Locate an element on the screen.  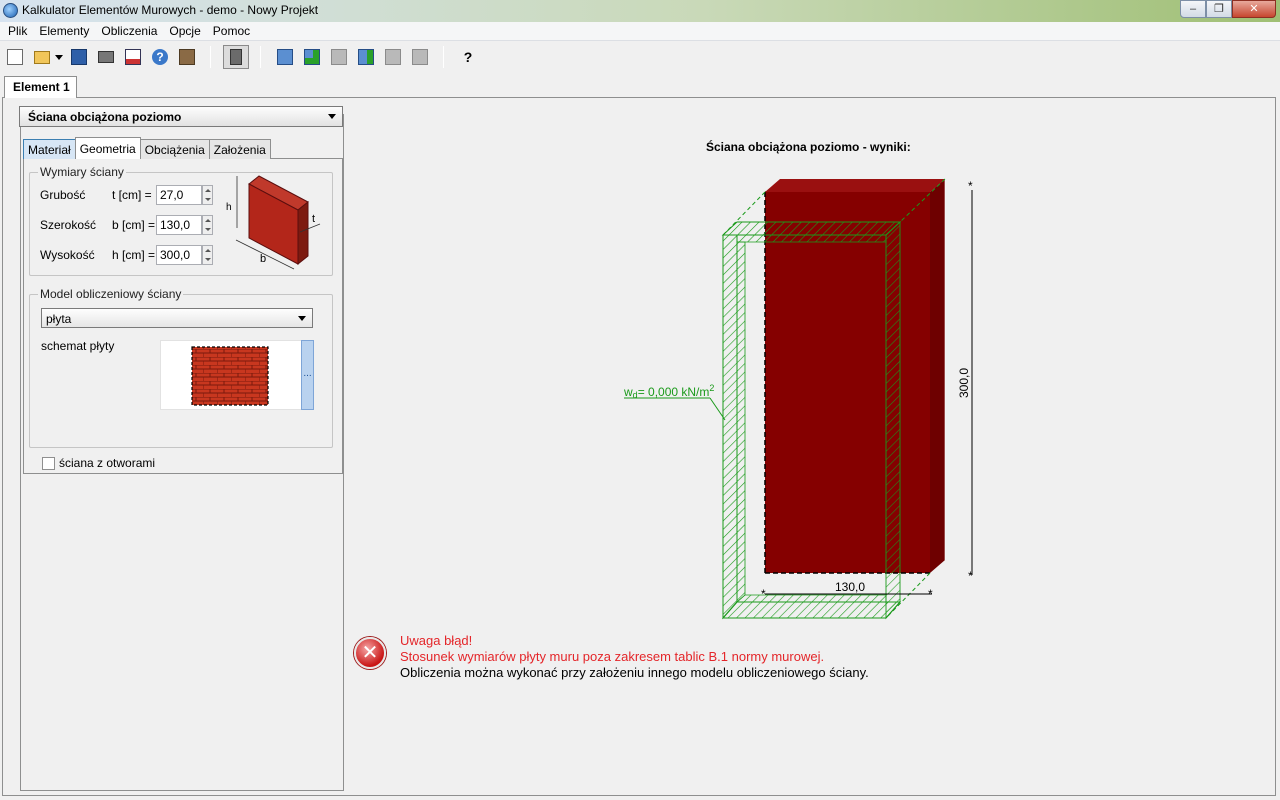
width-label: Szerokość is located at coordinates (68, 225).